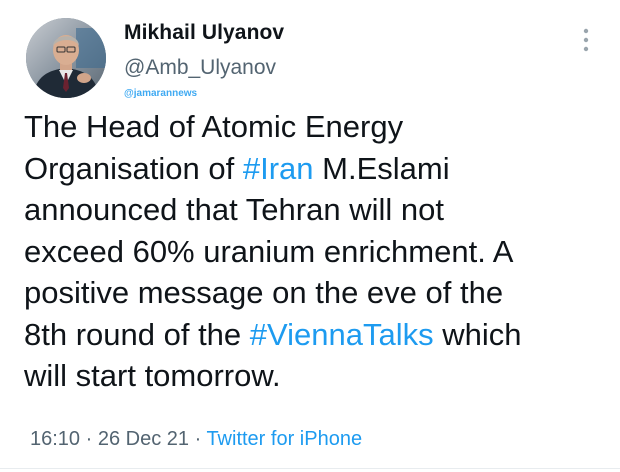 The width and height of the screenshot is (620, 472). Describe the element at coordinates (200, 68) in the screenshot. I see `author-handle: @Amb_Ulyanov` at that location.